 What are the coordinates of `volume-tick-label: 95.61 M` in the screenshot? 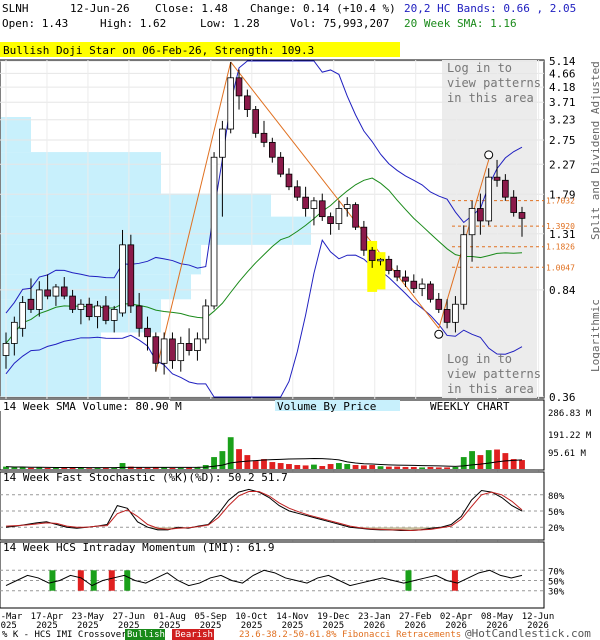 It's located at (567, 454).